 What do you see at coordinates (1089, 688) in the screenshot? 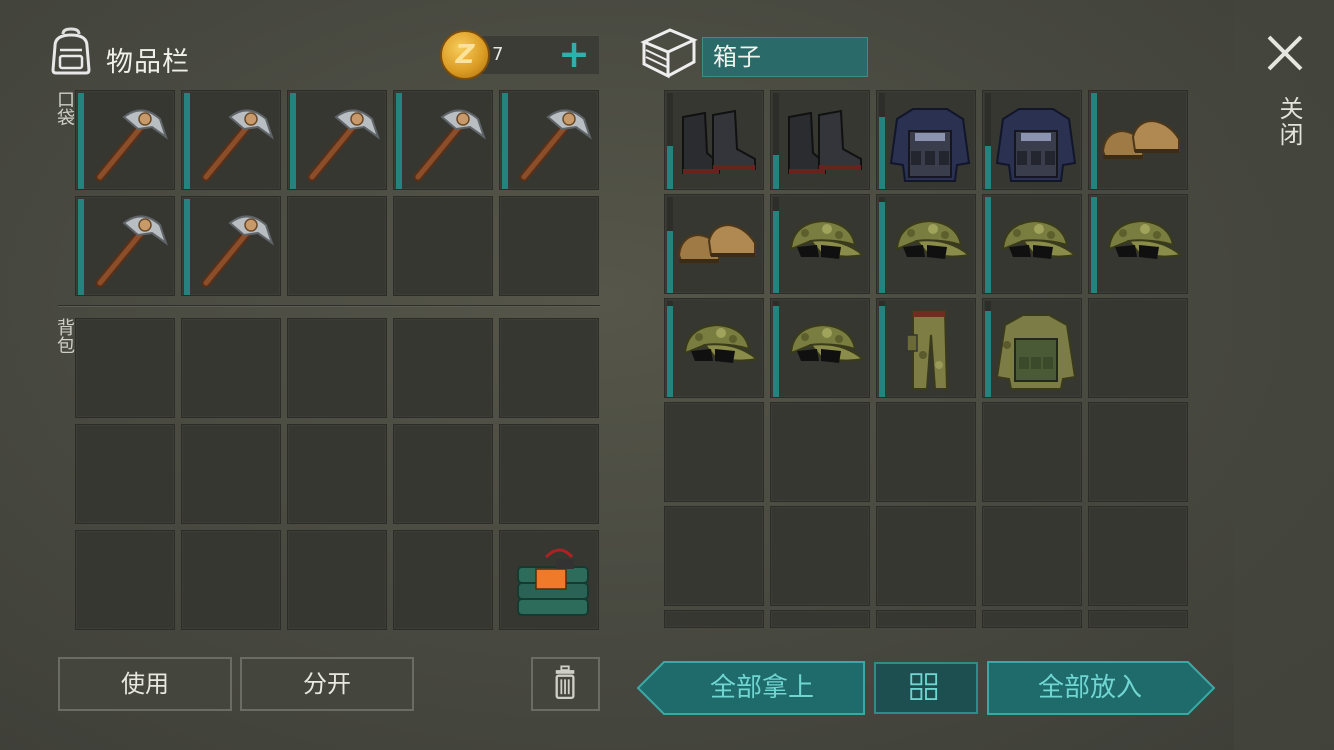
I see `put-all-label: 全部放入` at bounding box center [1089, 688].